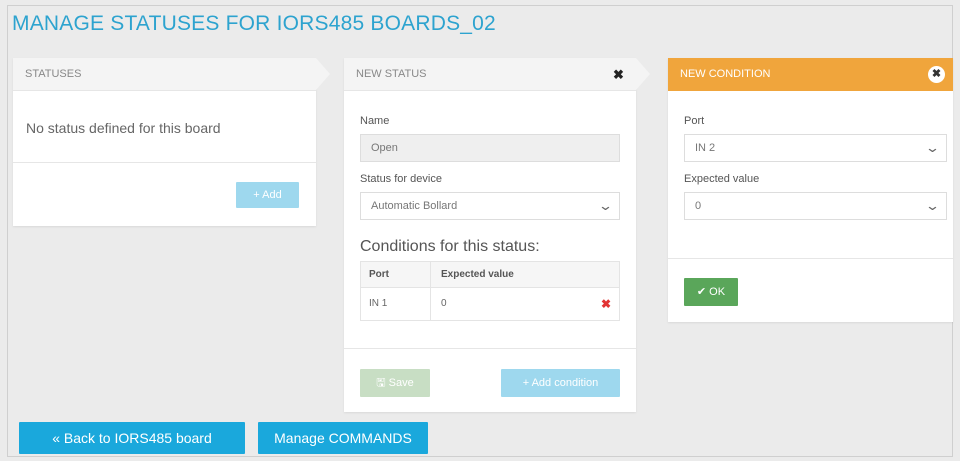  I want to click on port-select-value: IN 2, so click(705, 148).